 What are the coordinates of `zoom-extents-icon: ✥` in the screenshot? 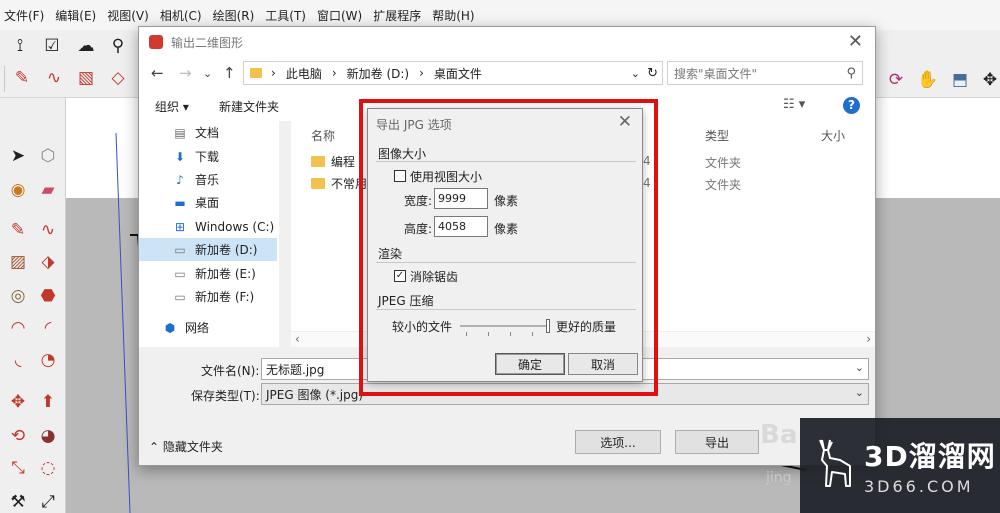 It's located at (989, 80).